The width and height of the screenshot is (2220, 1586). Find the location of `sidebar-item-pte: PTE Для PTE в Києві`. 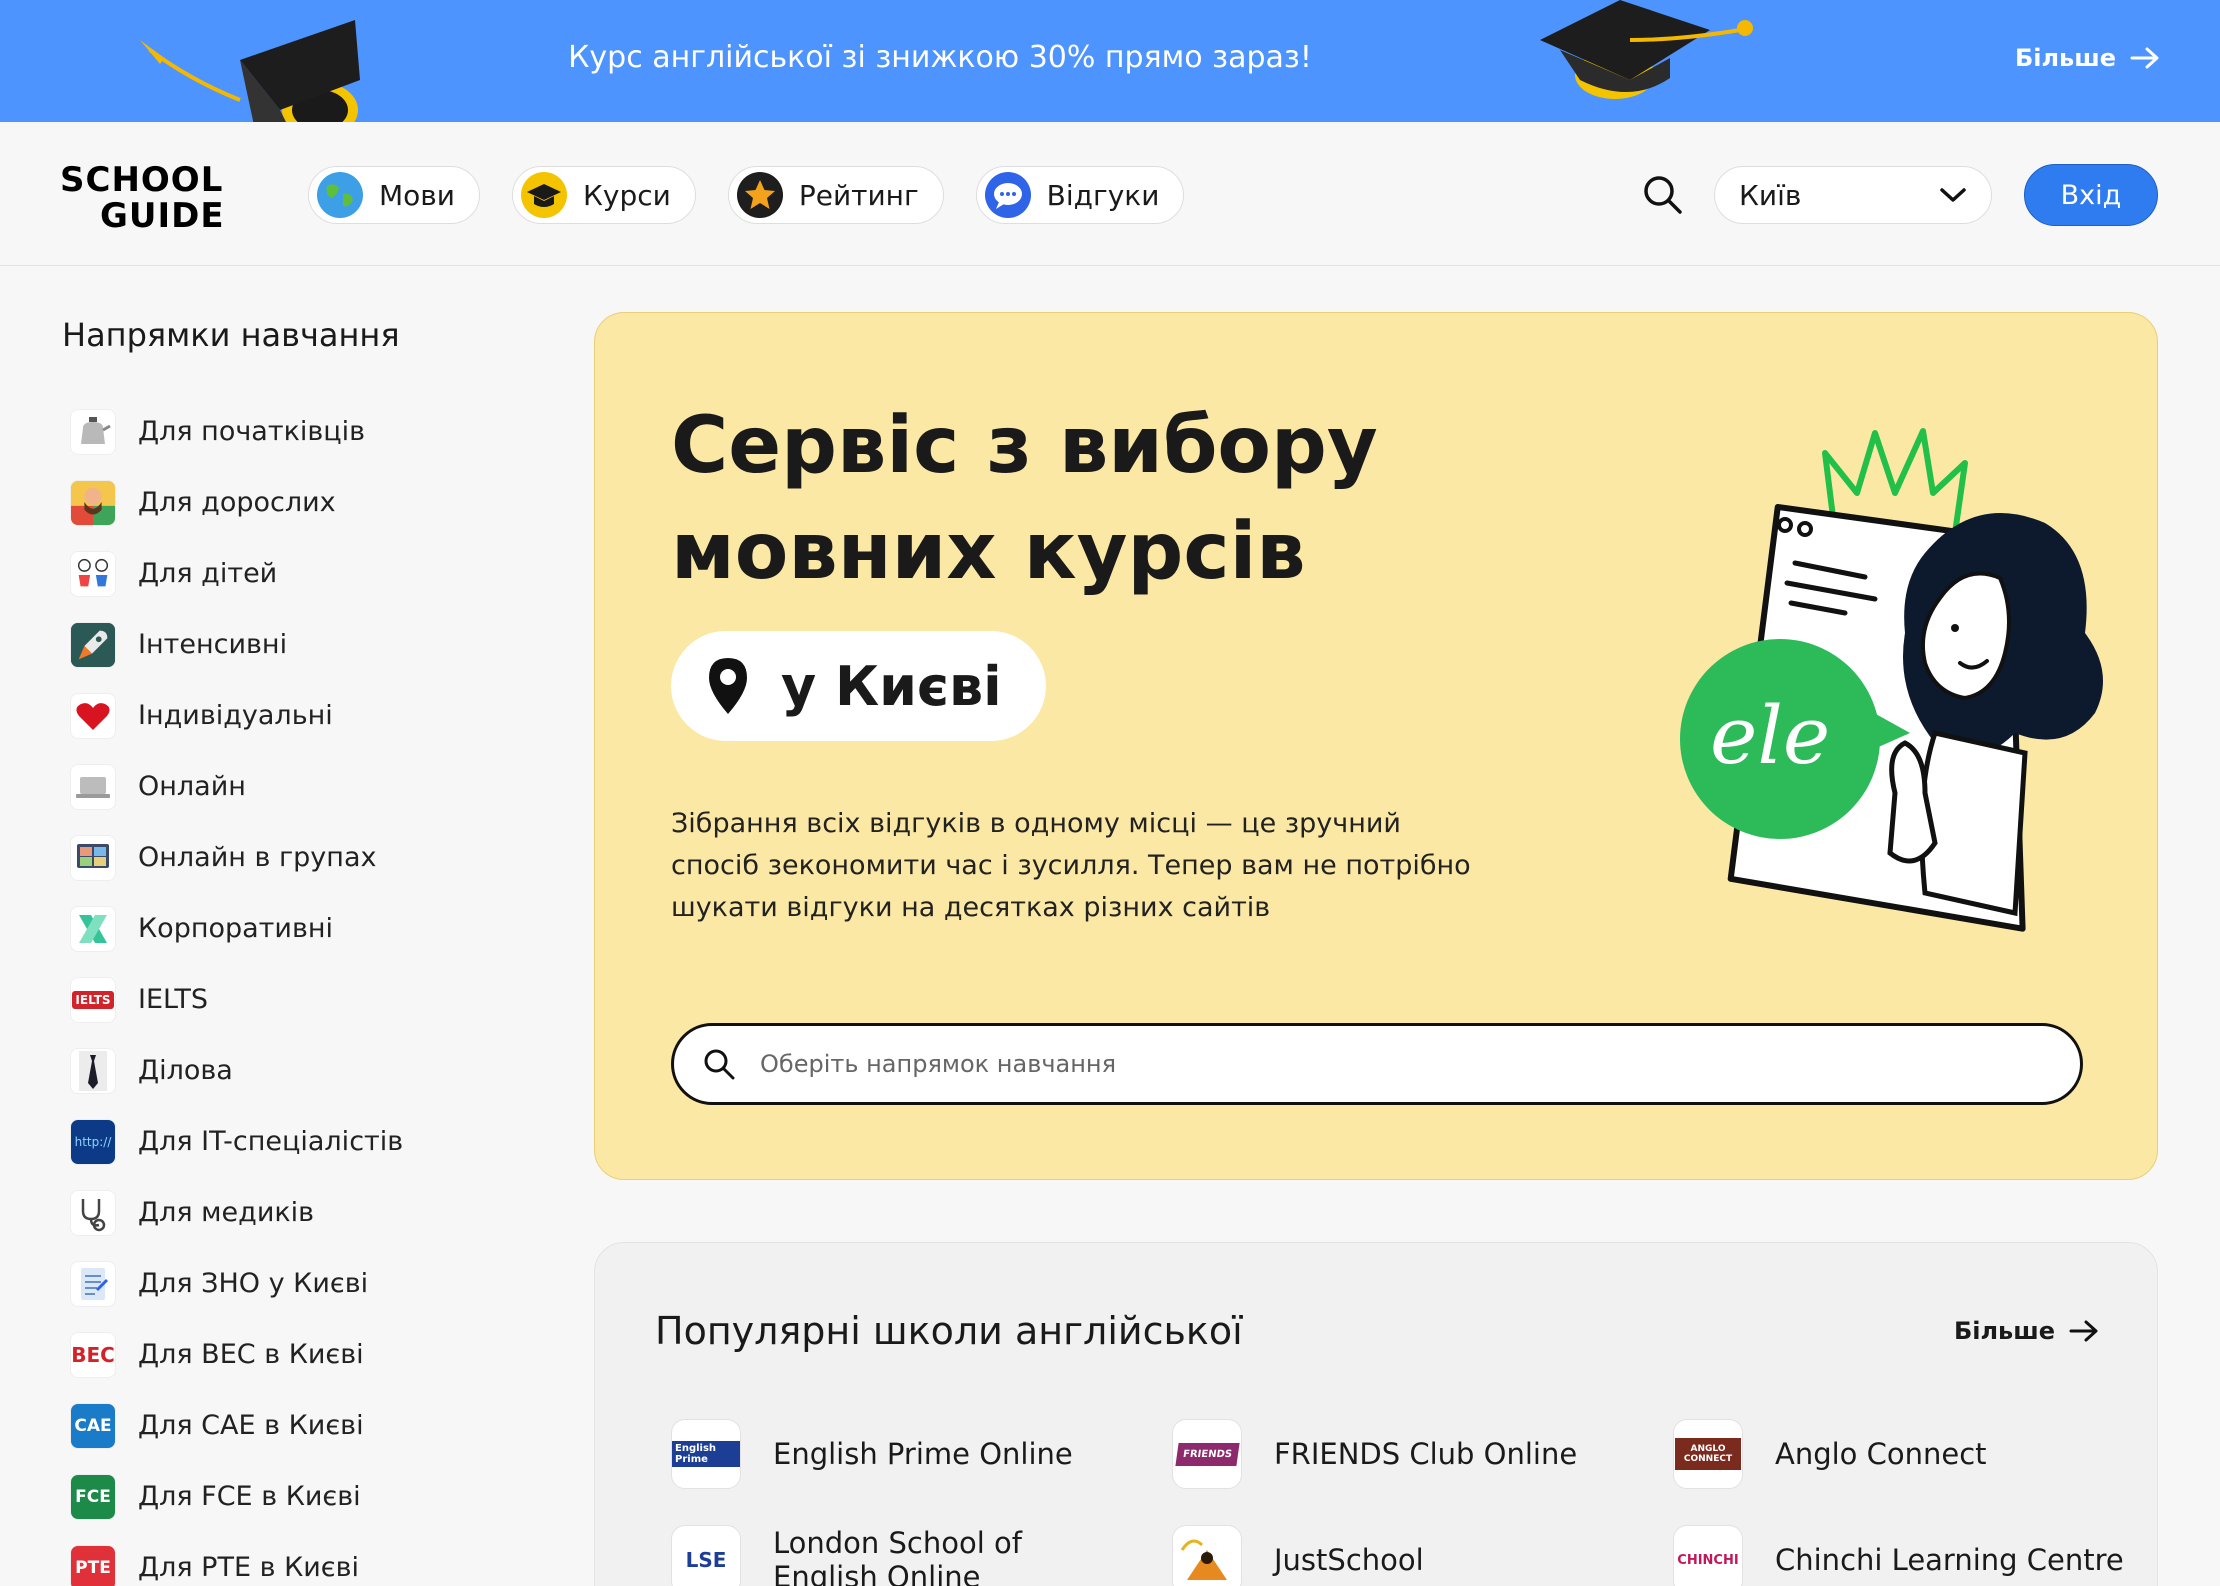

sidebar-item-pte: PTE Для PTE в Києві is located at coordinates (236, 1559).